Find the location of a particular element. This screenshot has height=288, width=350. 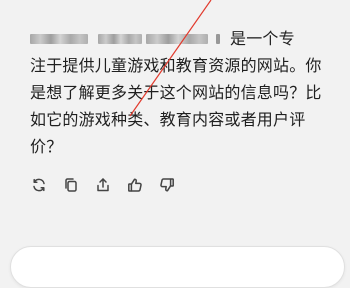

thumbs-up-icon is located at coordinates (135, 185).